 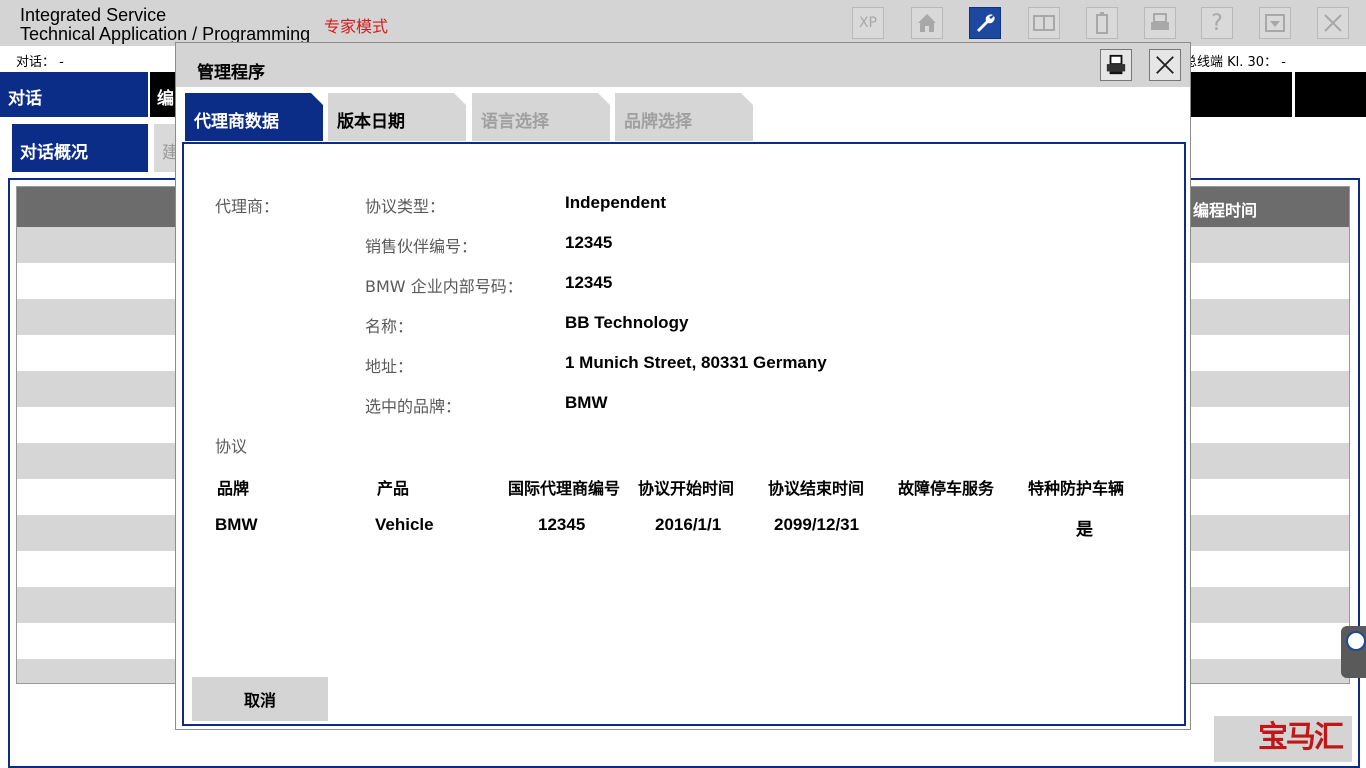 I want to click on address-value: 1 Munich Street, 80331 Germany, so click(x=696, y=362).